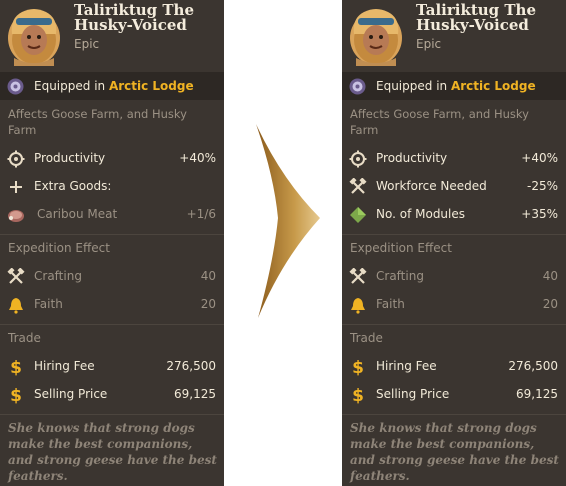 The height and width of the screenshot is (486, 566). Describe the element at coordinates (358, 215) in the screenshot. I see `modules-icon` at that location.